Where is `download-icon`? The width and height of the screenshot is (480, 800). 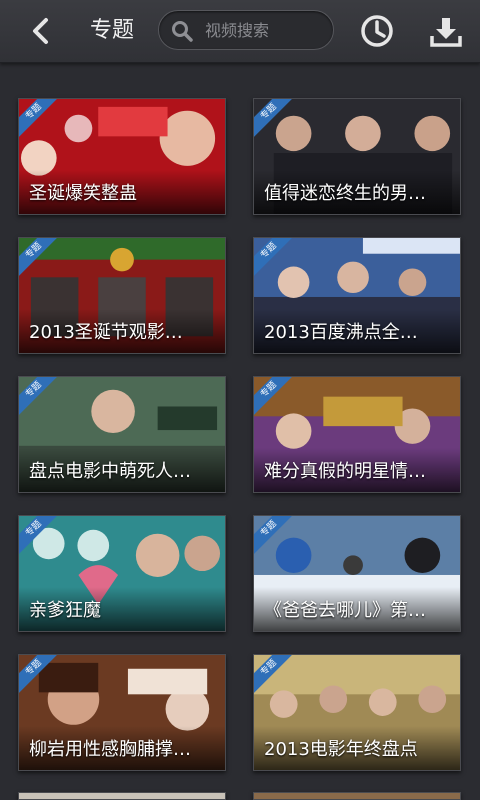
download-icon is located at coordinates (446, 32).